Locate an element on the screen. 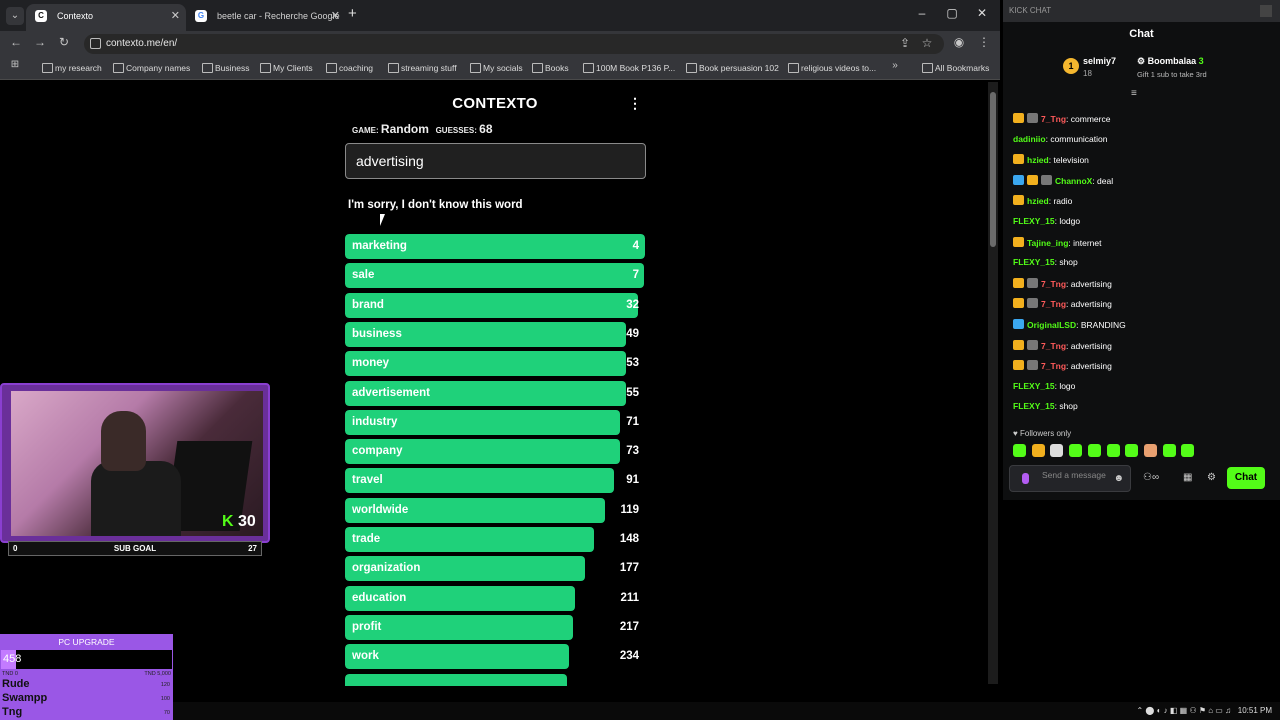 This screenshot has height=720, width=1280. guess-row is located at coordinates (495, 680).